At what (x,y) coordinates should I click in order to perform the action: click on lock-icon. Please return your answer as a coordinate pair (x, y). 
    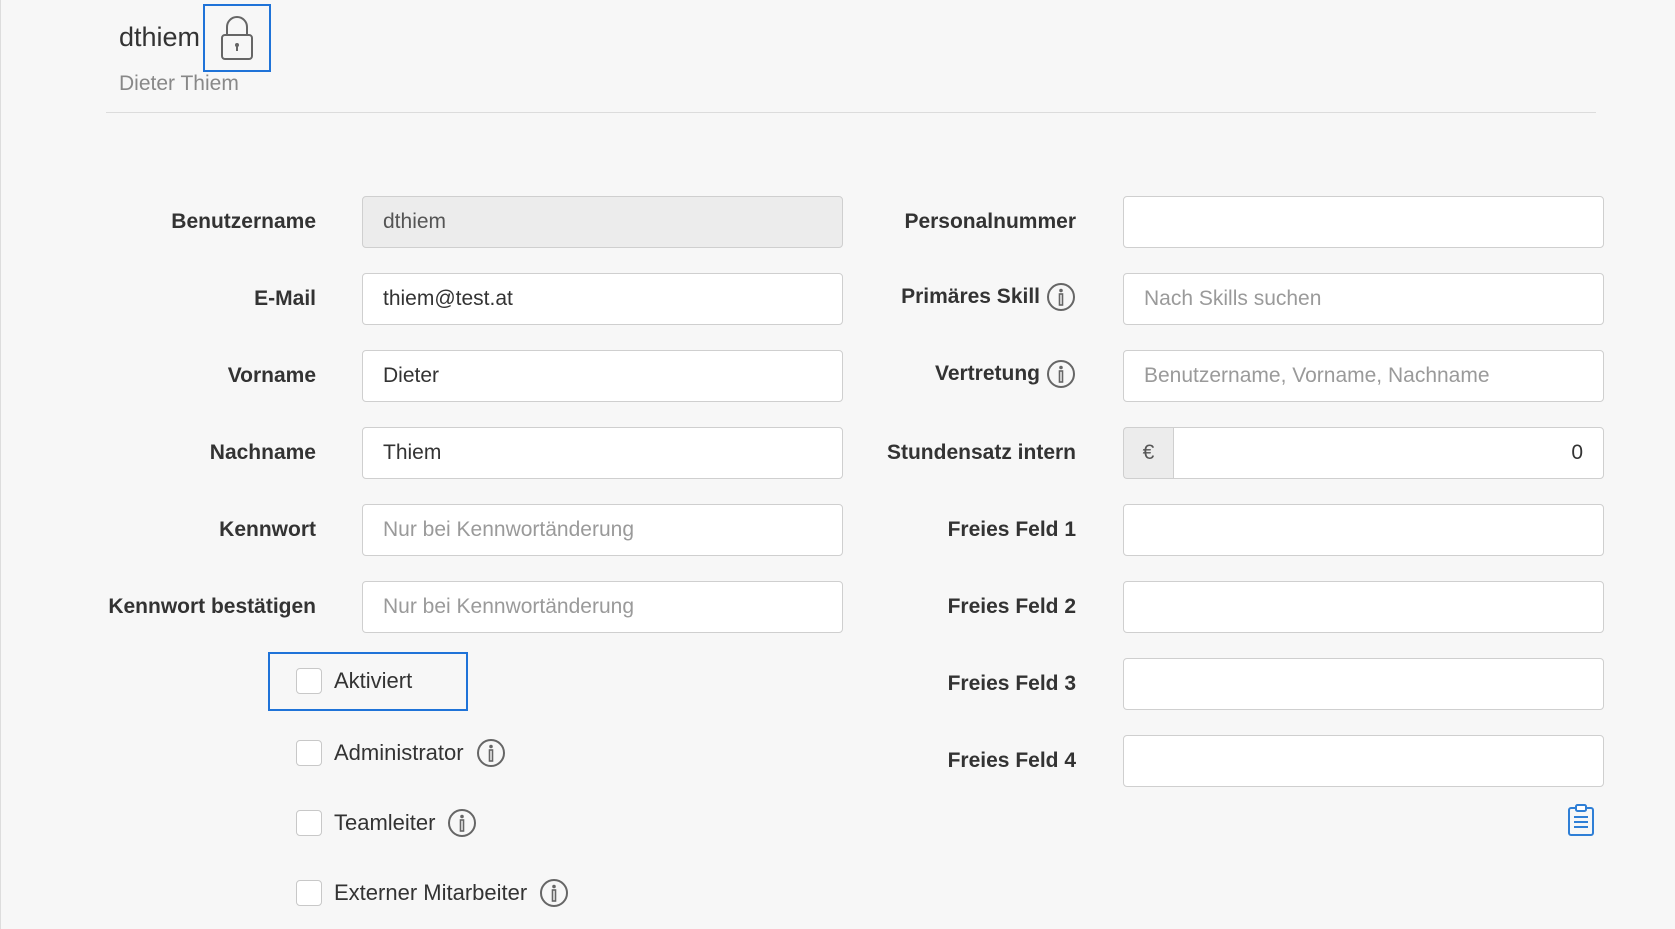
    Looking at the image, I should click on (237, 38).